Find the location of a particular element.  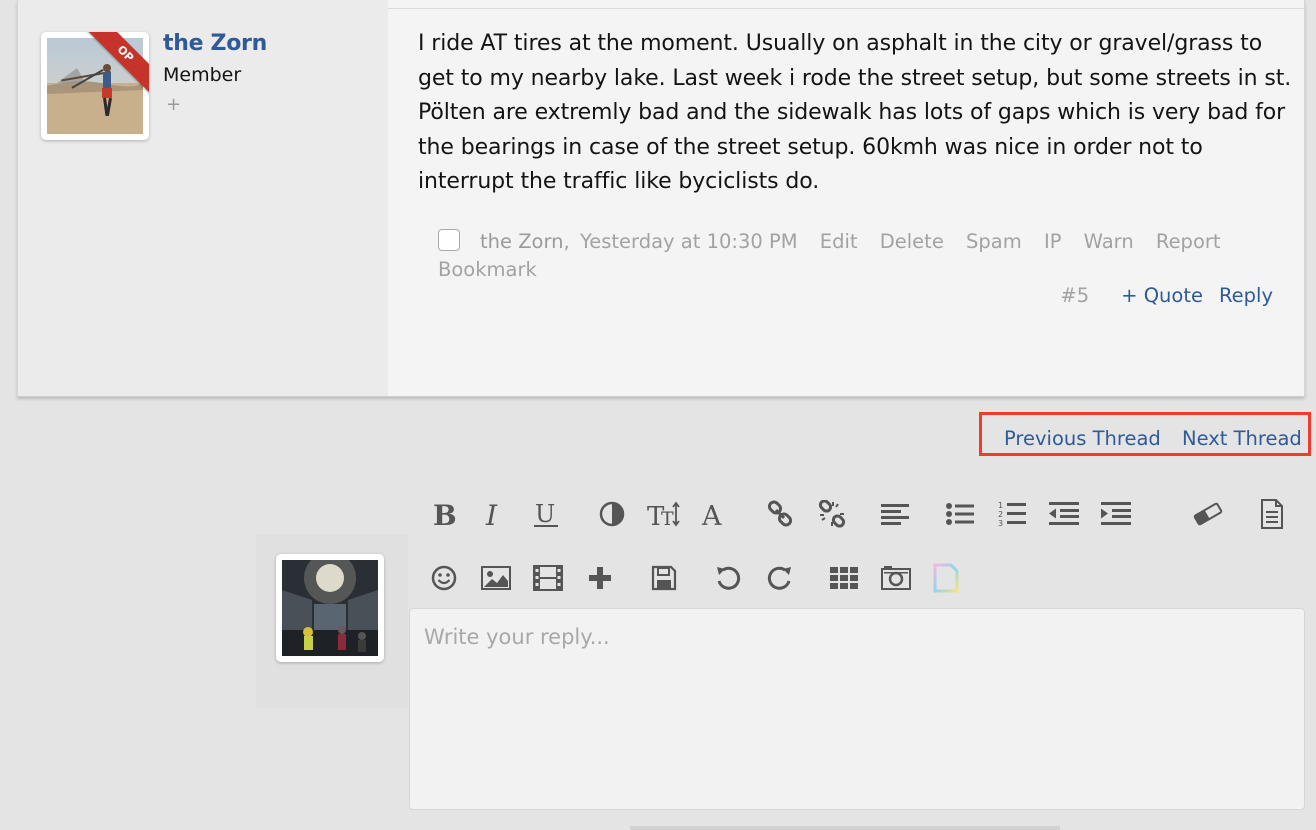

svg-text: U is located at coordinates (545, 514).